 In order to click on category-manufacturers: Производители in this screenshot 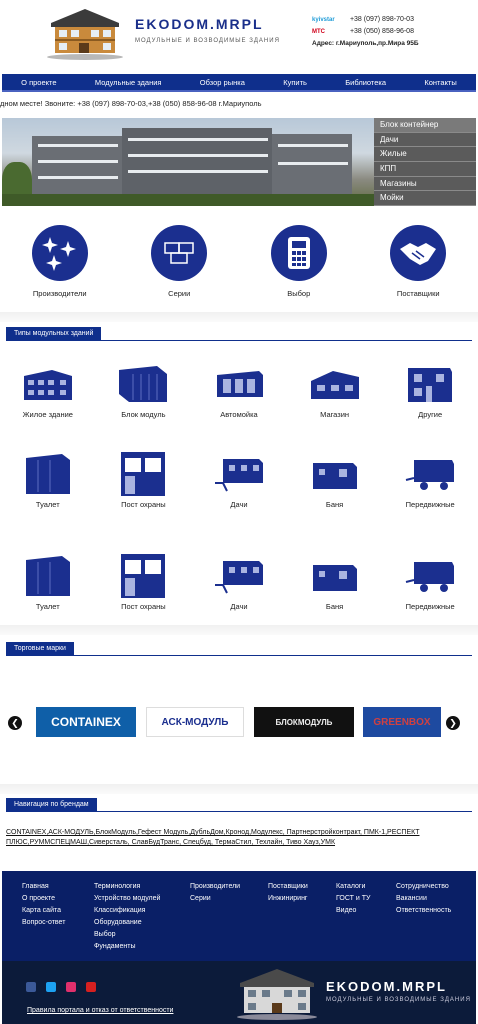, I will do `click(60, 261)`.